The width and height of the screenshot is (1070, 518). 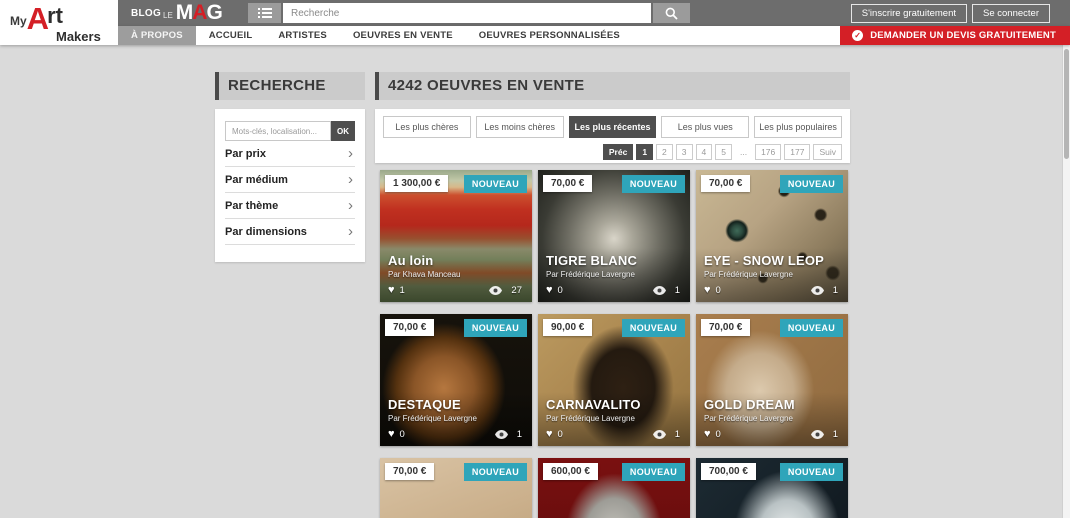 I want to click on nav-item-a-propos: À PROPOS, so click(x=157, y=35).